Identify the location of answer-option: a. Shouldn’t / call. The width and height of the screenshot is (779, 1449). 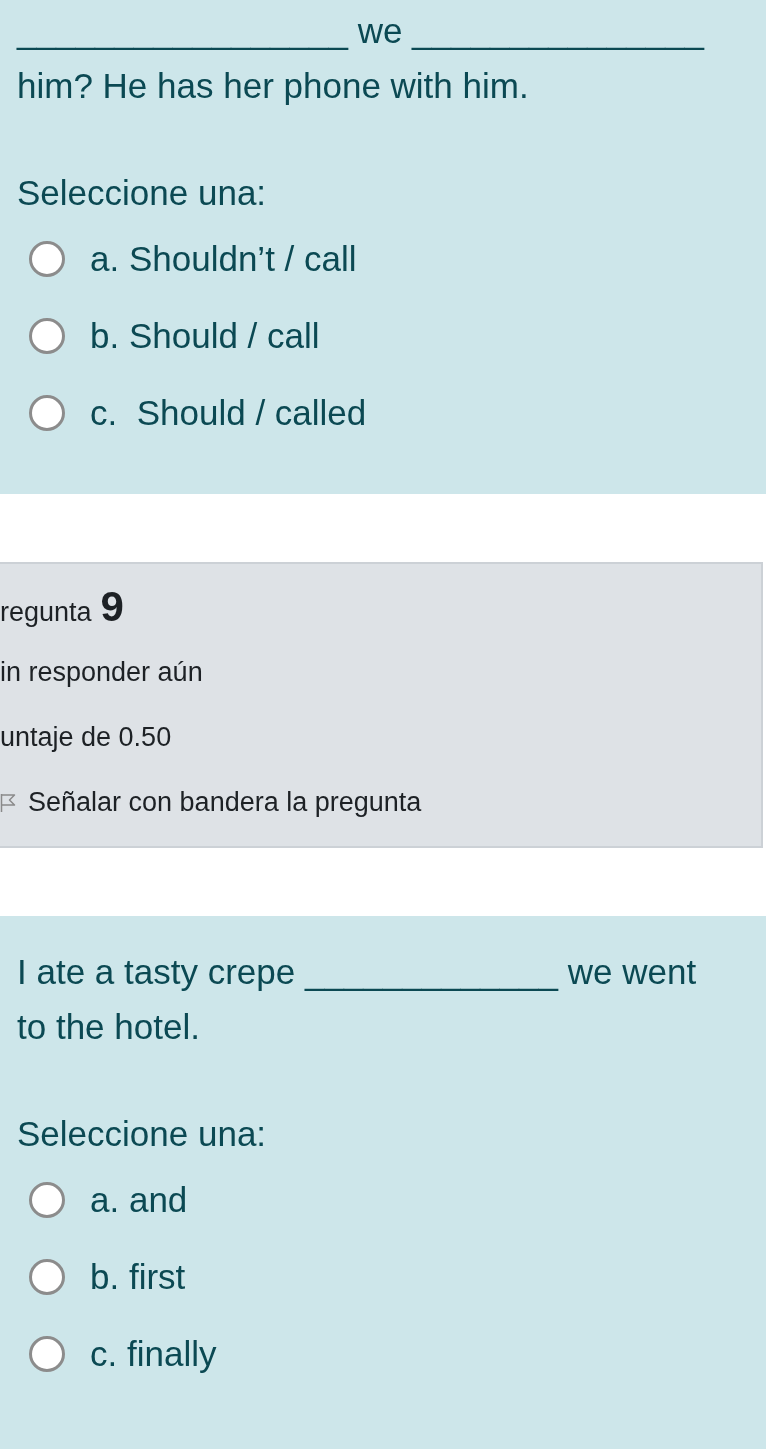
(193, 258).